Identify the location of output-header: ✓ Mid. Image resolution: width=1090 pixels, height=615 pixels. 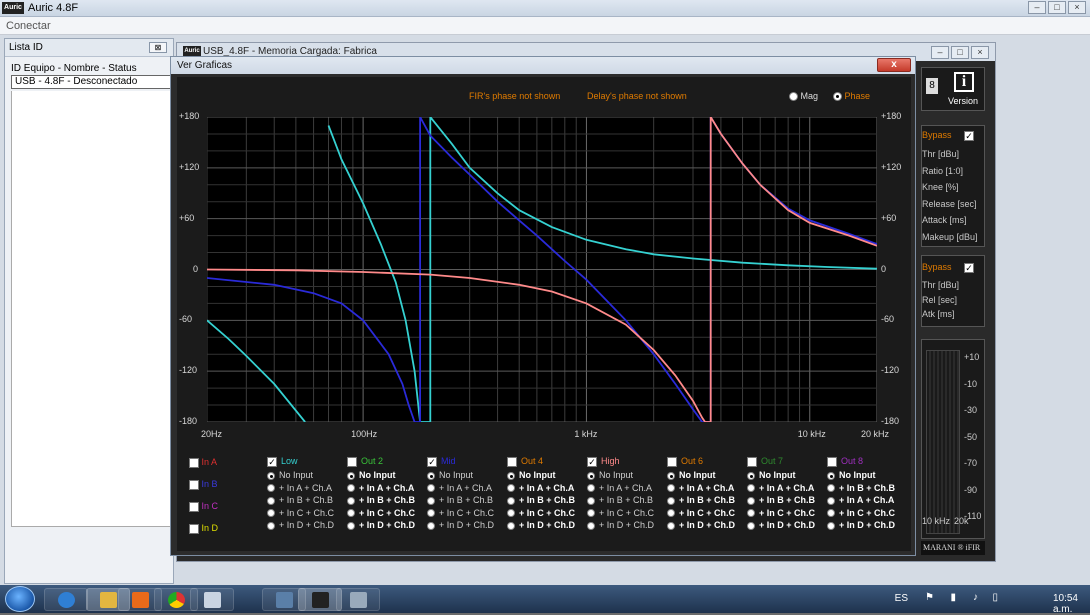
(466, 461).